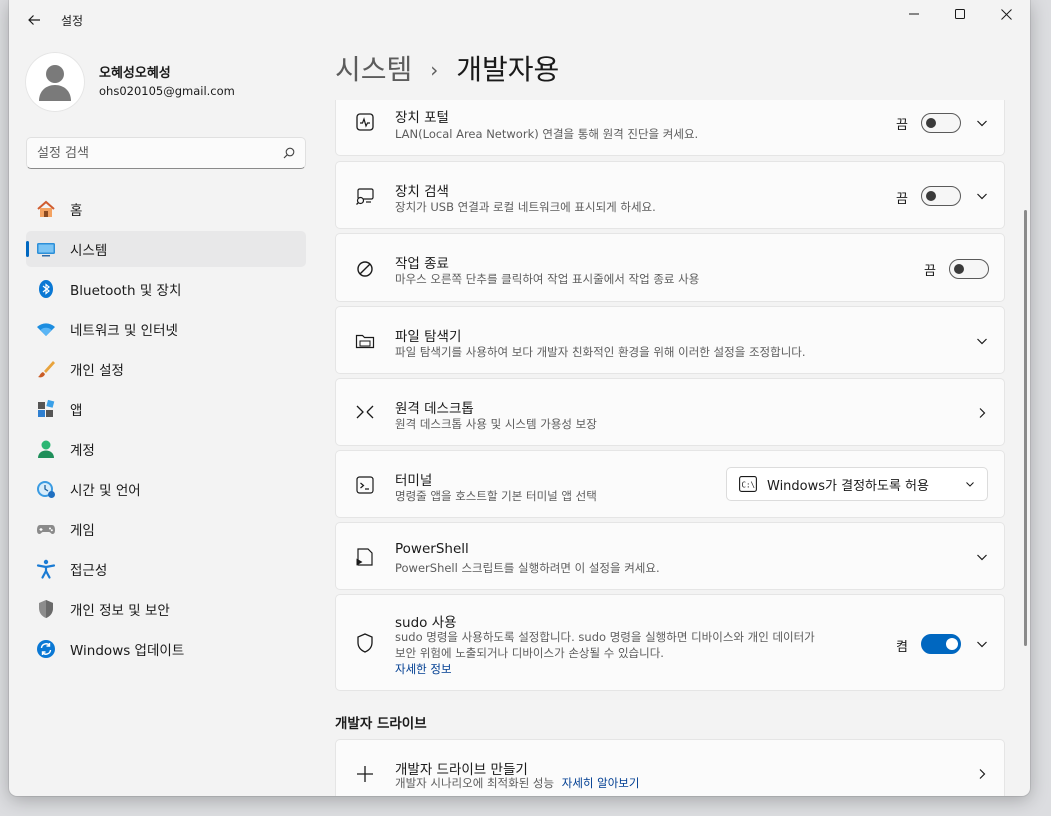 Image resolution: width=1051 pixels, height=816 pixels. What do you see at coordinates (46, 369) in the screenshot?
I see `brush-icon` at bounding box center [46, 369].